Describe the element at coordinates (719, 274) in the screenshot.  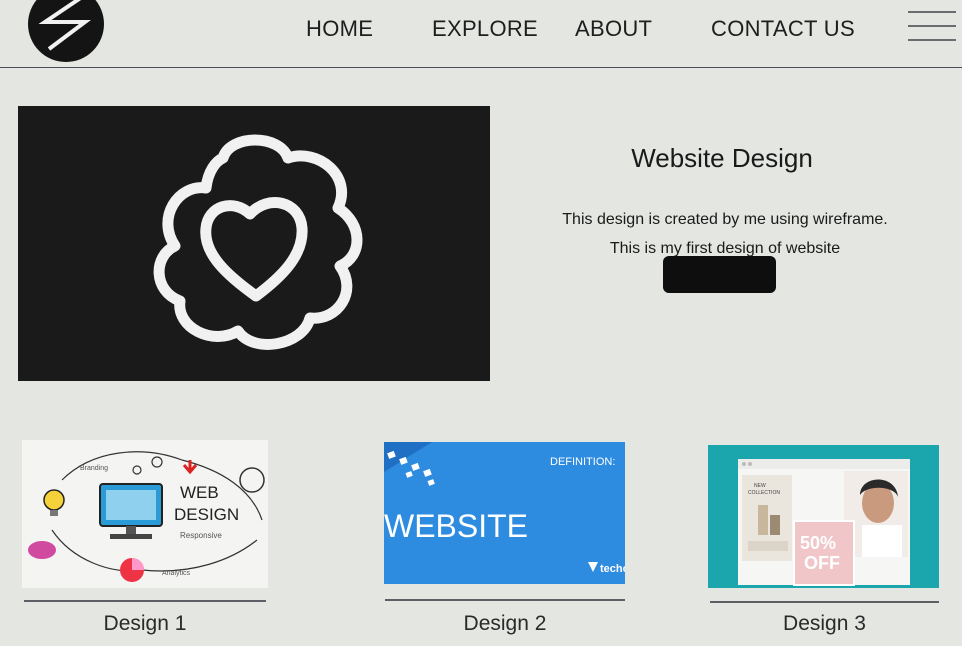
I see `hero-action-button` at that location.